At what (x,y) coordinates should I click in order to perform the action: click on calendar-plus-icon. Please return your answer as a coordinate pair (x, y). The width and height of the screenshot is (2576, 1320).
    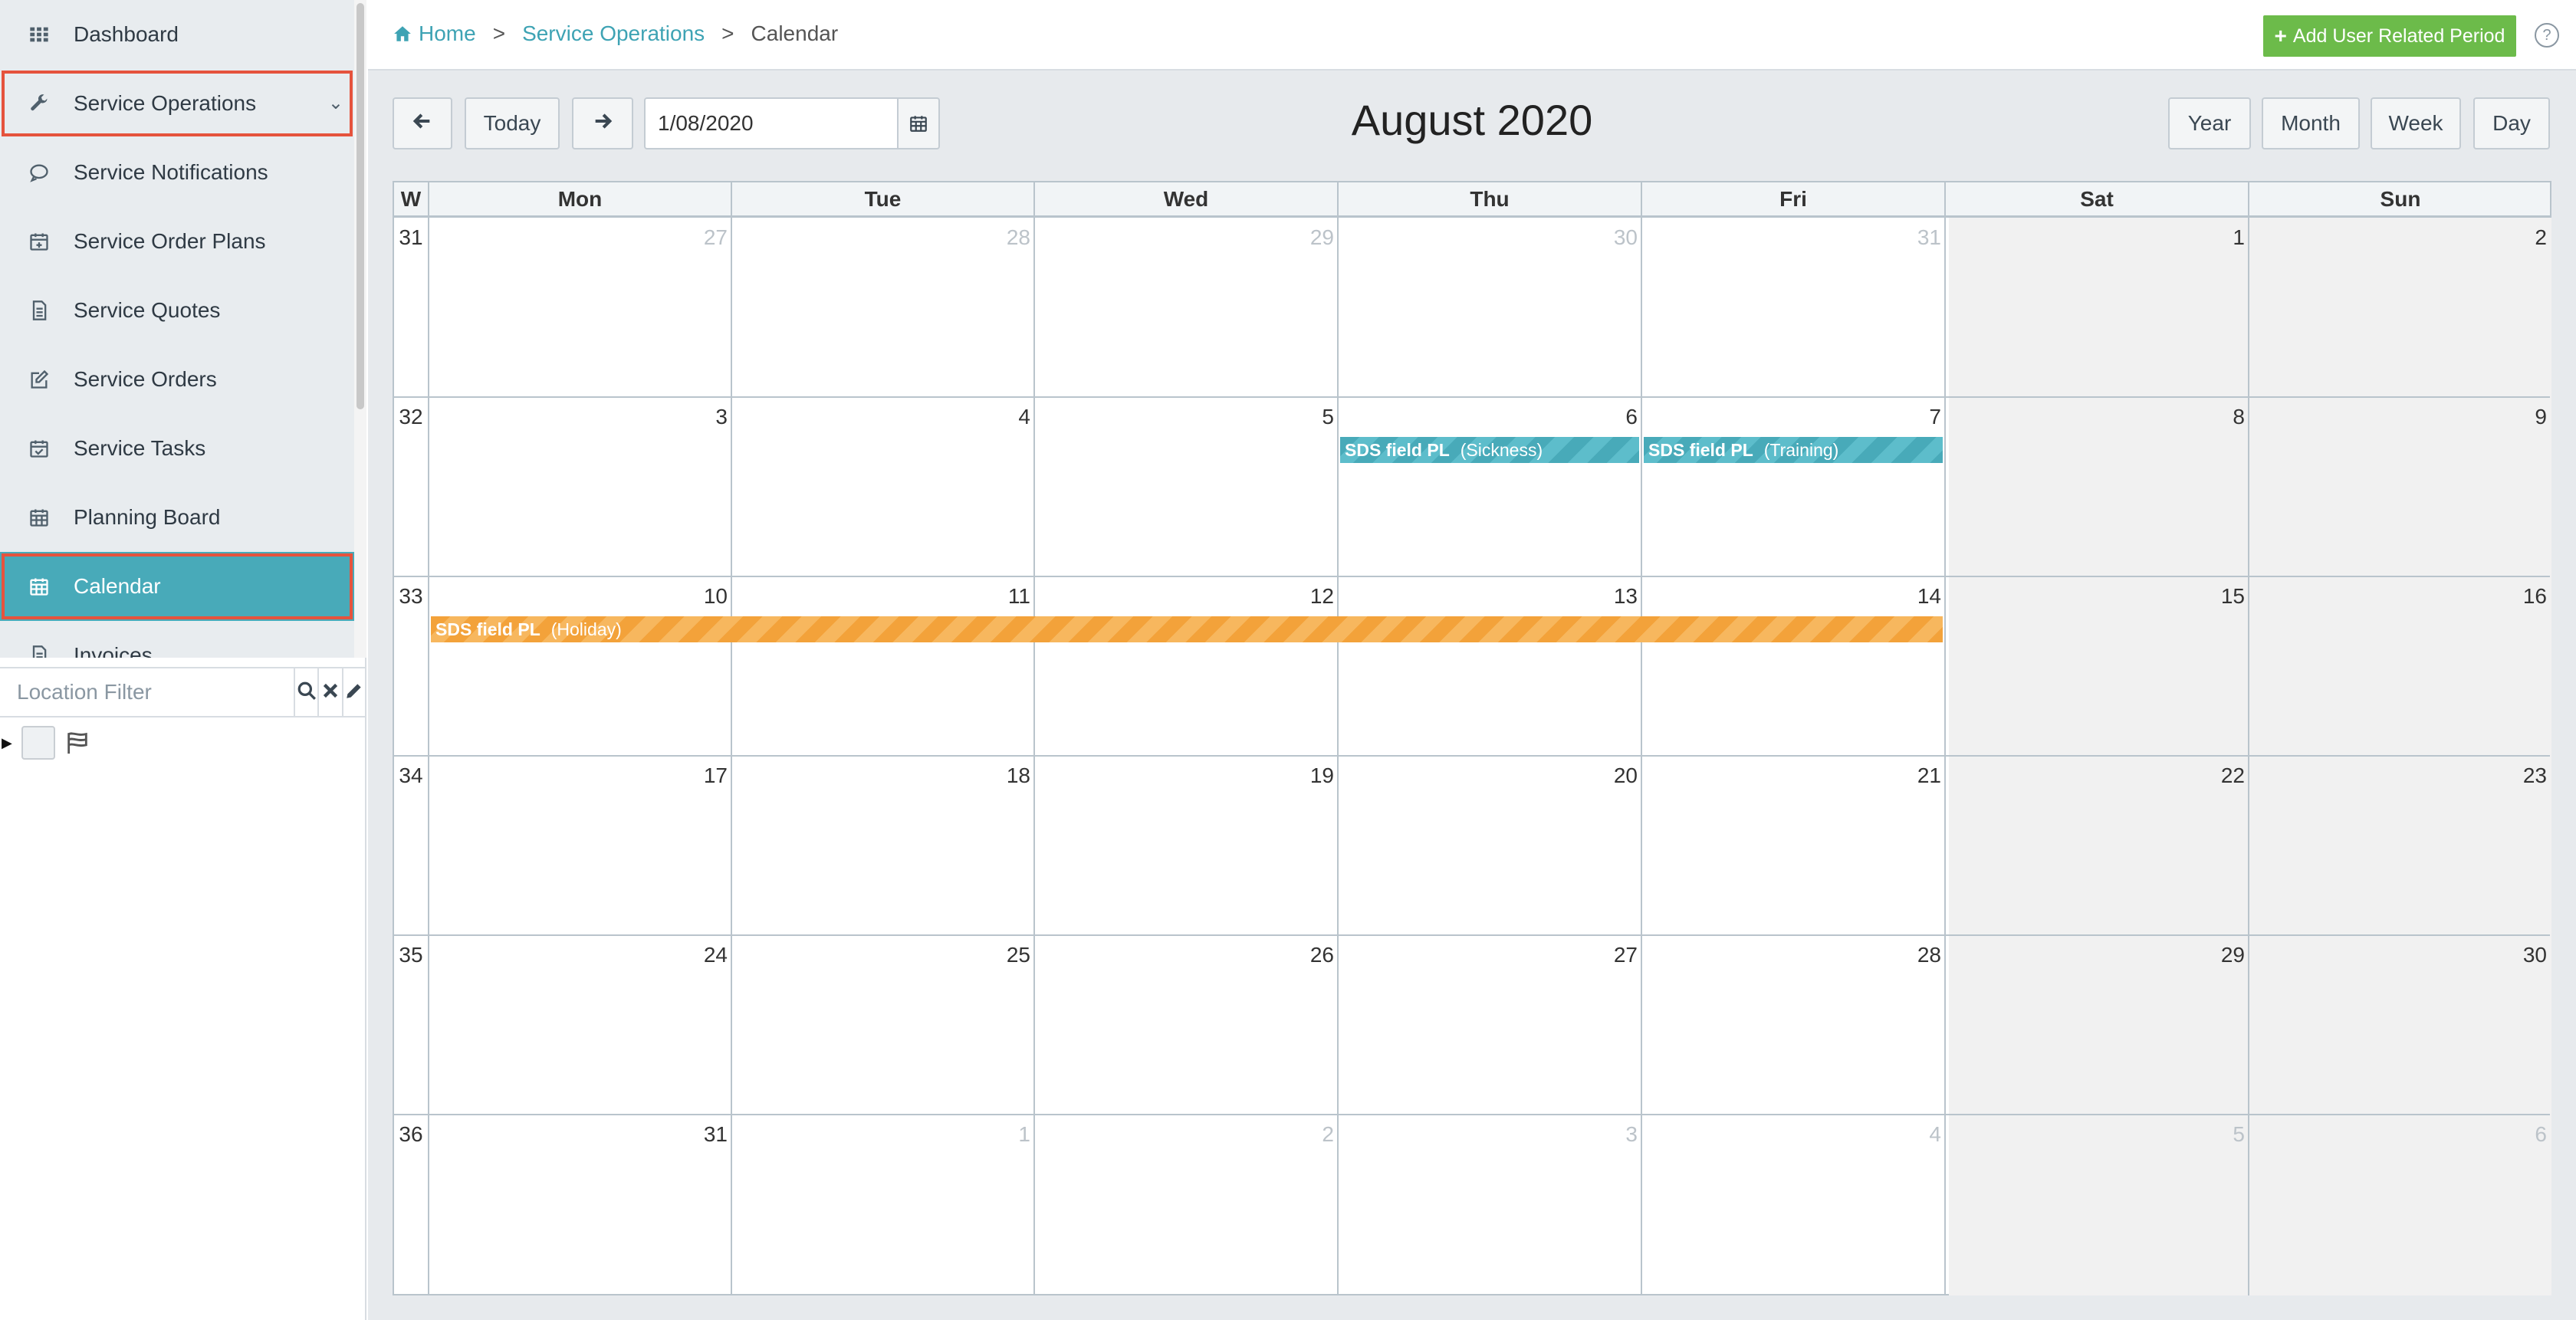
    Looking at the image, I should click on (39, 241).